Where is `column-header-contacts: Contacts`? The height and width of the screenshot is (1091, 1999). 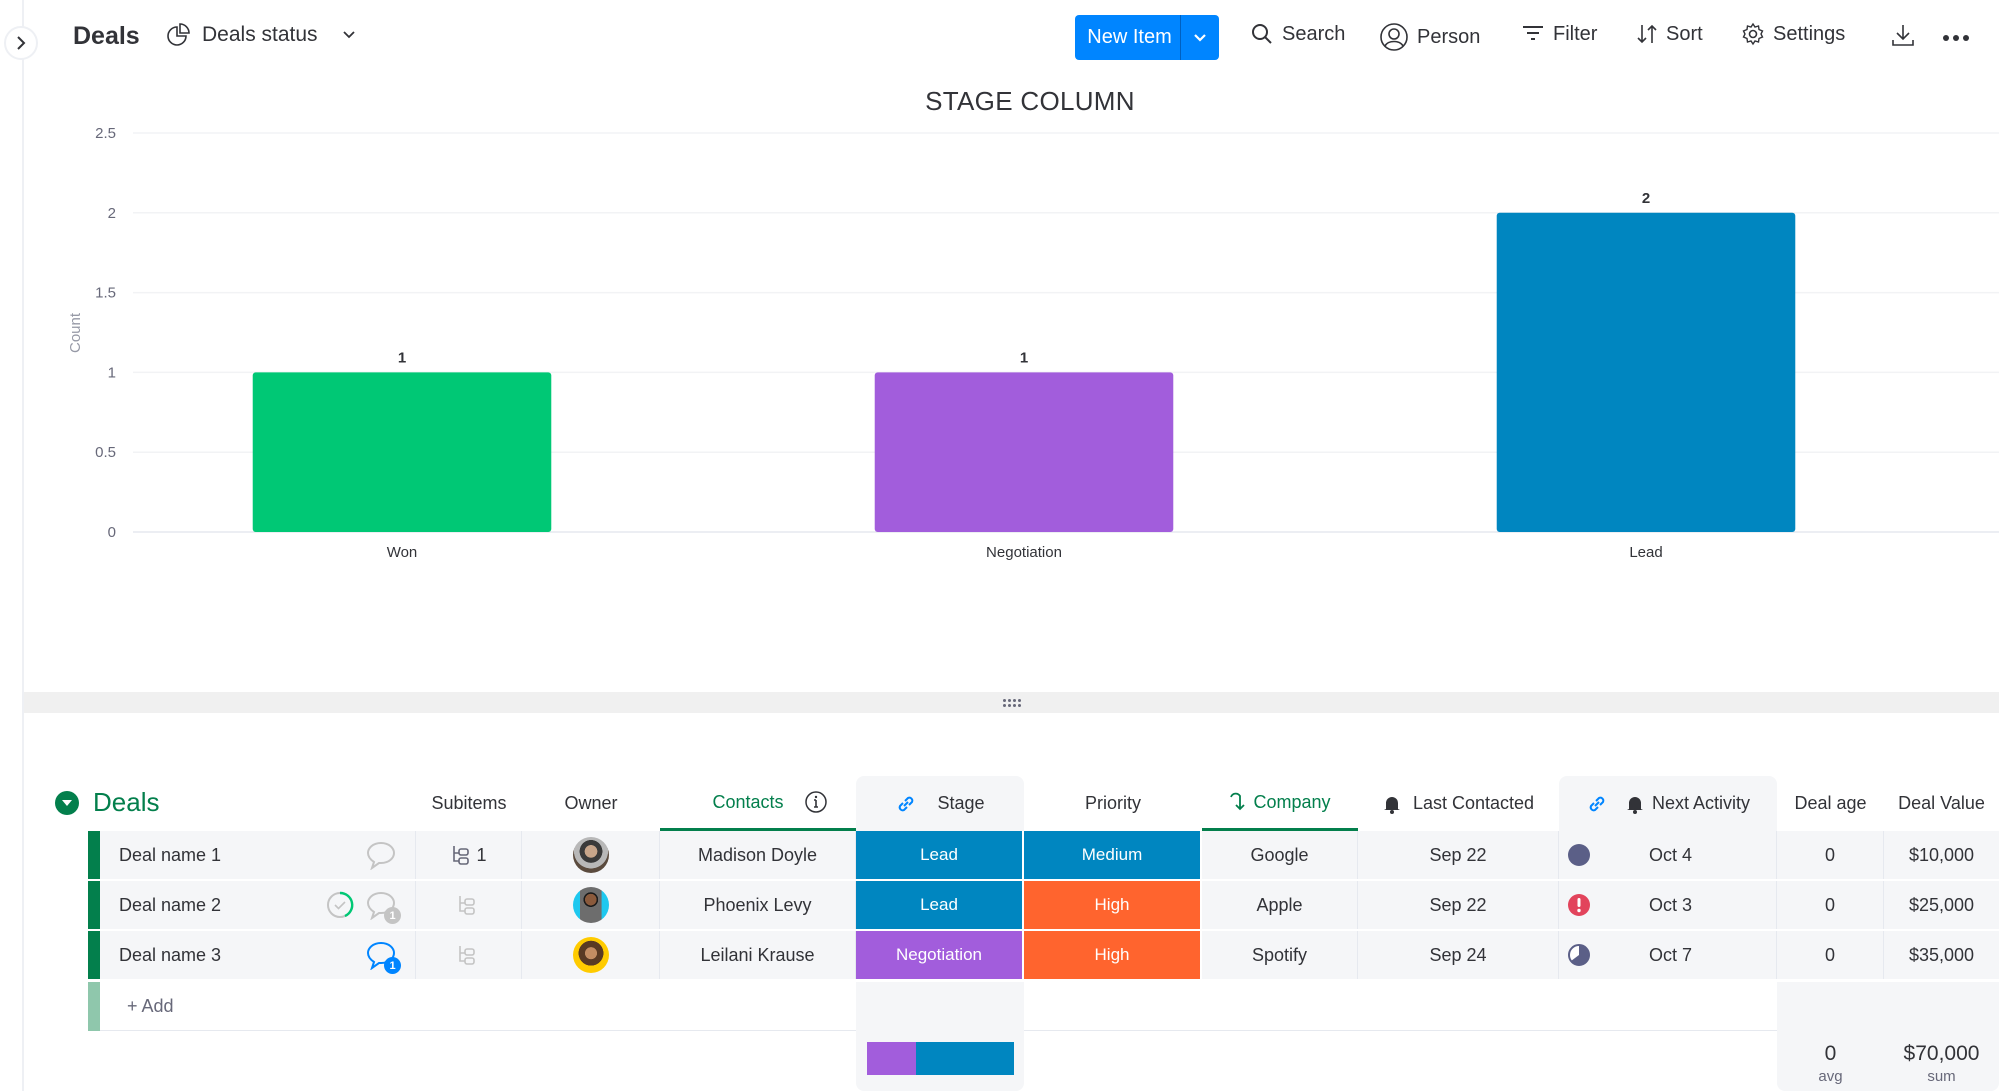
column-header-contacts: Contacts is located at coordinates (758, 803).